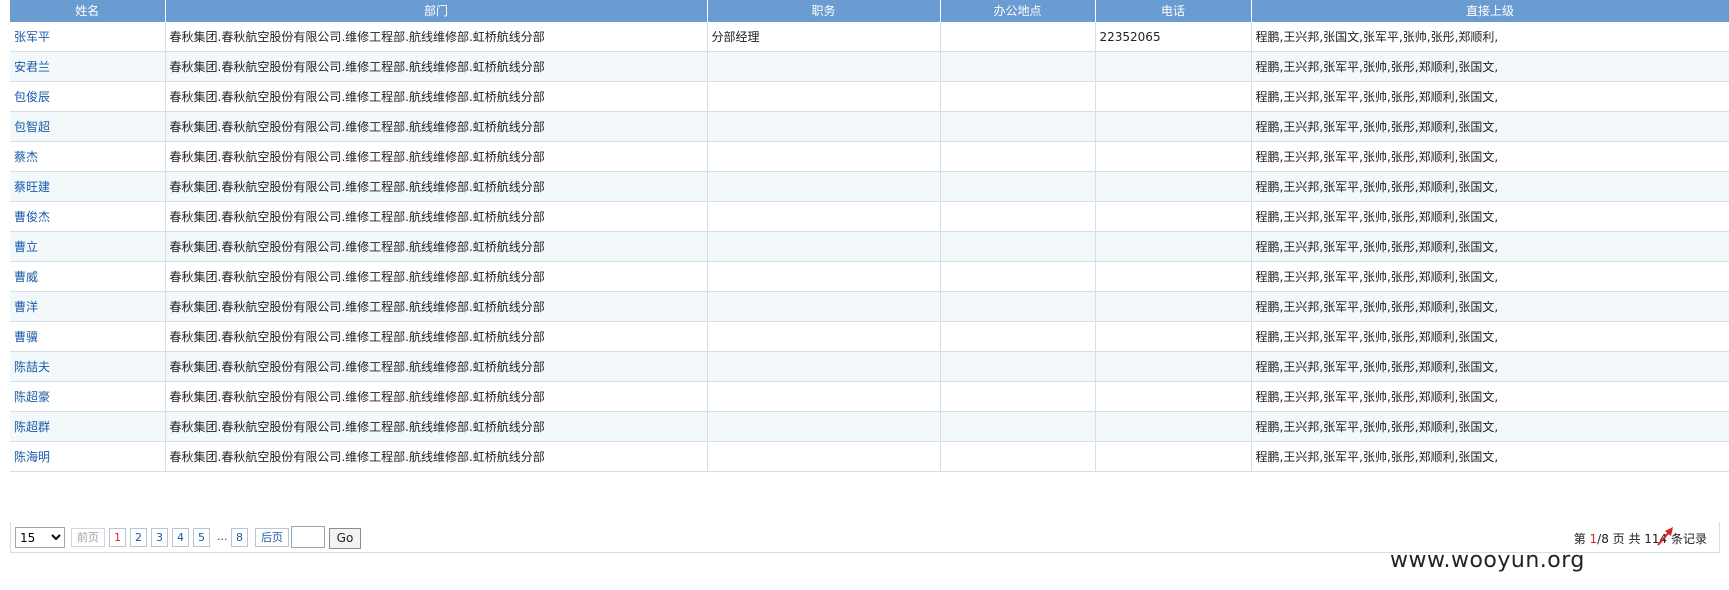 Image resolution: width=1729 pixels, height=590 pixels. Describe the element at coordinates (88, 246) in the screenshot. I see `cell-name: 曹立` at that location.